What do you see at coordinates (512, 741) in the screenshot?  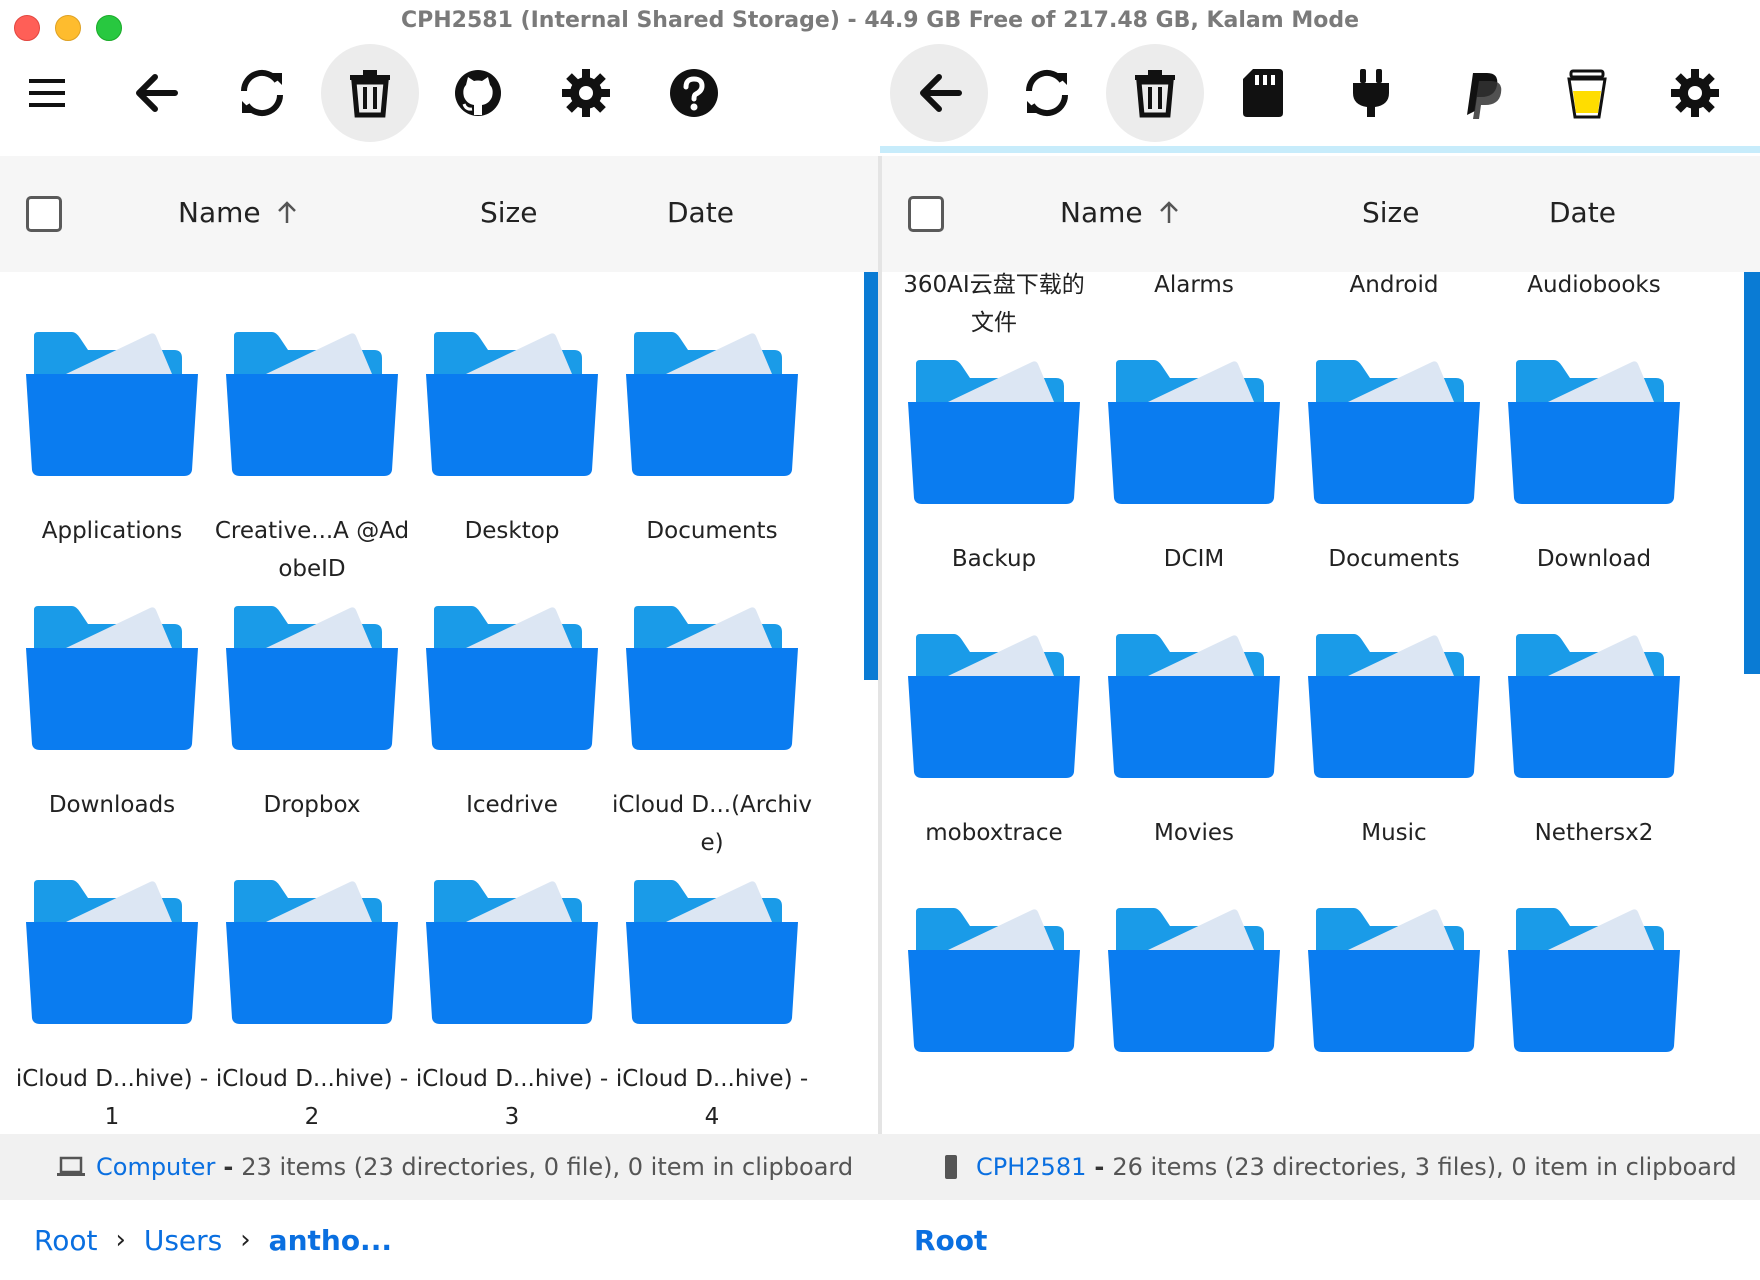 I see `folder-item: Icedrive` at bounding box center [512, 741].